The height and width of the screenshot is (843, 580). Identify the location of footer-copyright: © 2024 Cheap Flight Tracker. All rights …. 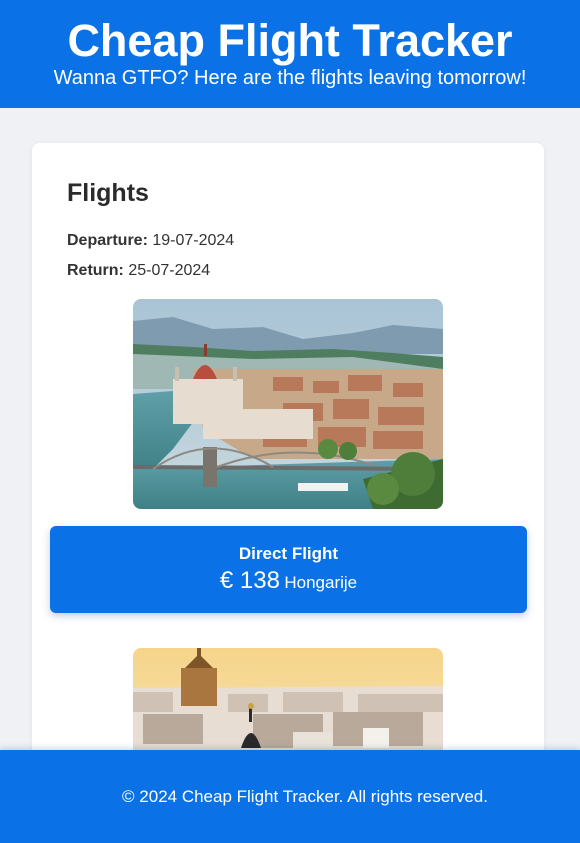
(305, 796).